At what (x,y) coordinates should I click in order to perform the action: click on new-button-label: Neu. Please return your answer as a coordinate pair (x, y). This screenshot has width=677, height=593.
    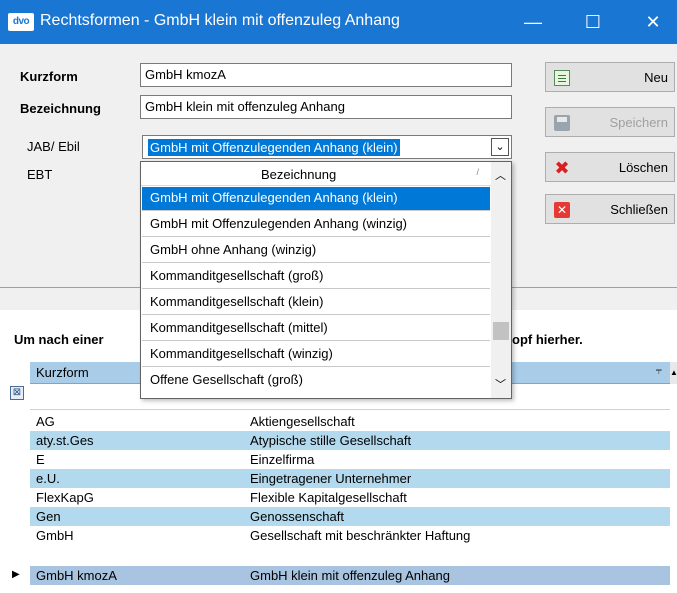
    Looking at the image, I should click on (656, 77).